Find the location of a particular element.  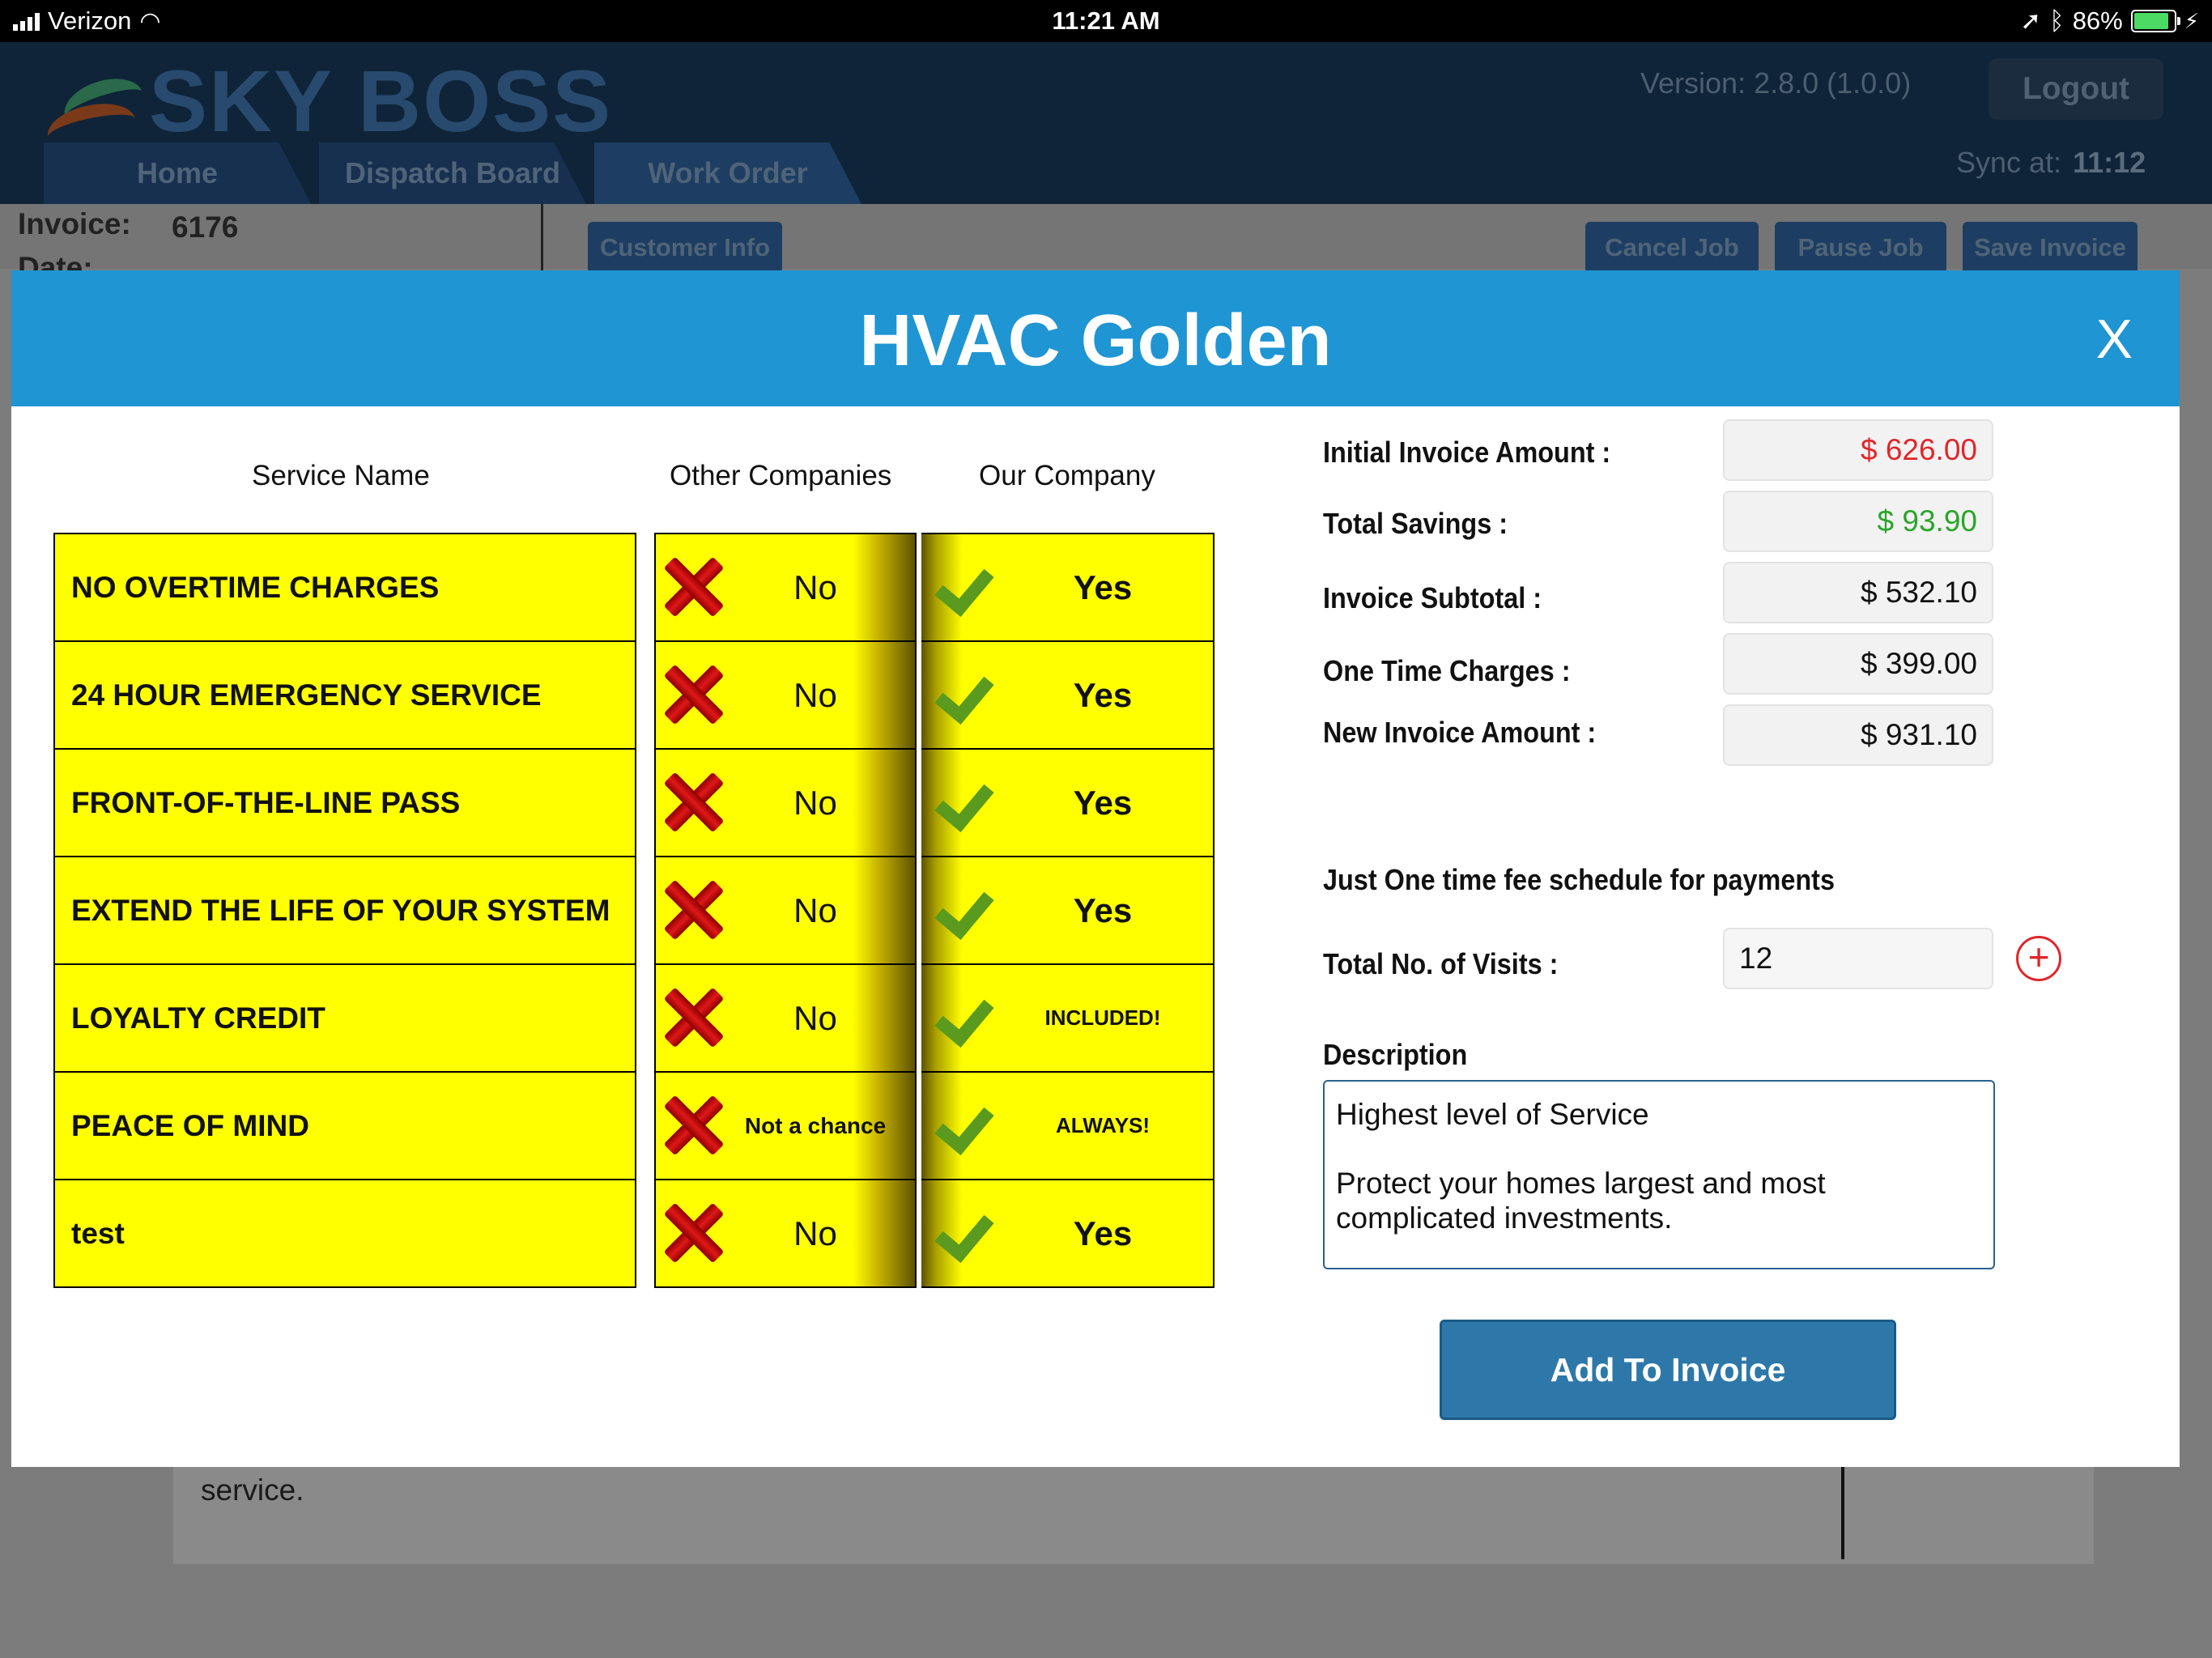

other-company-cell: Not a chance is located at coordinates (786, 1125).